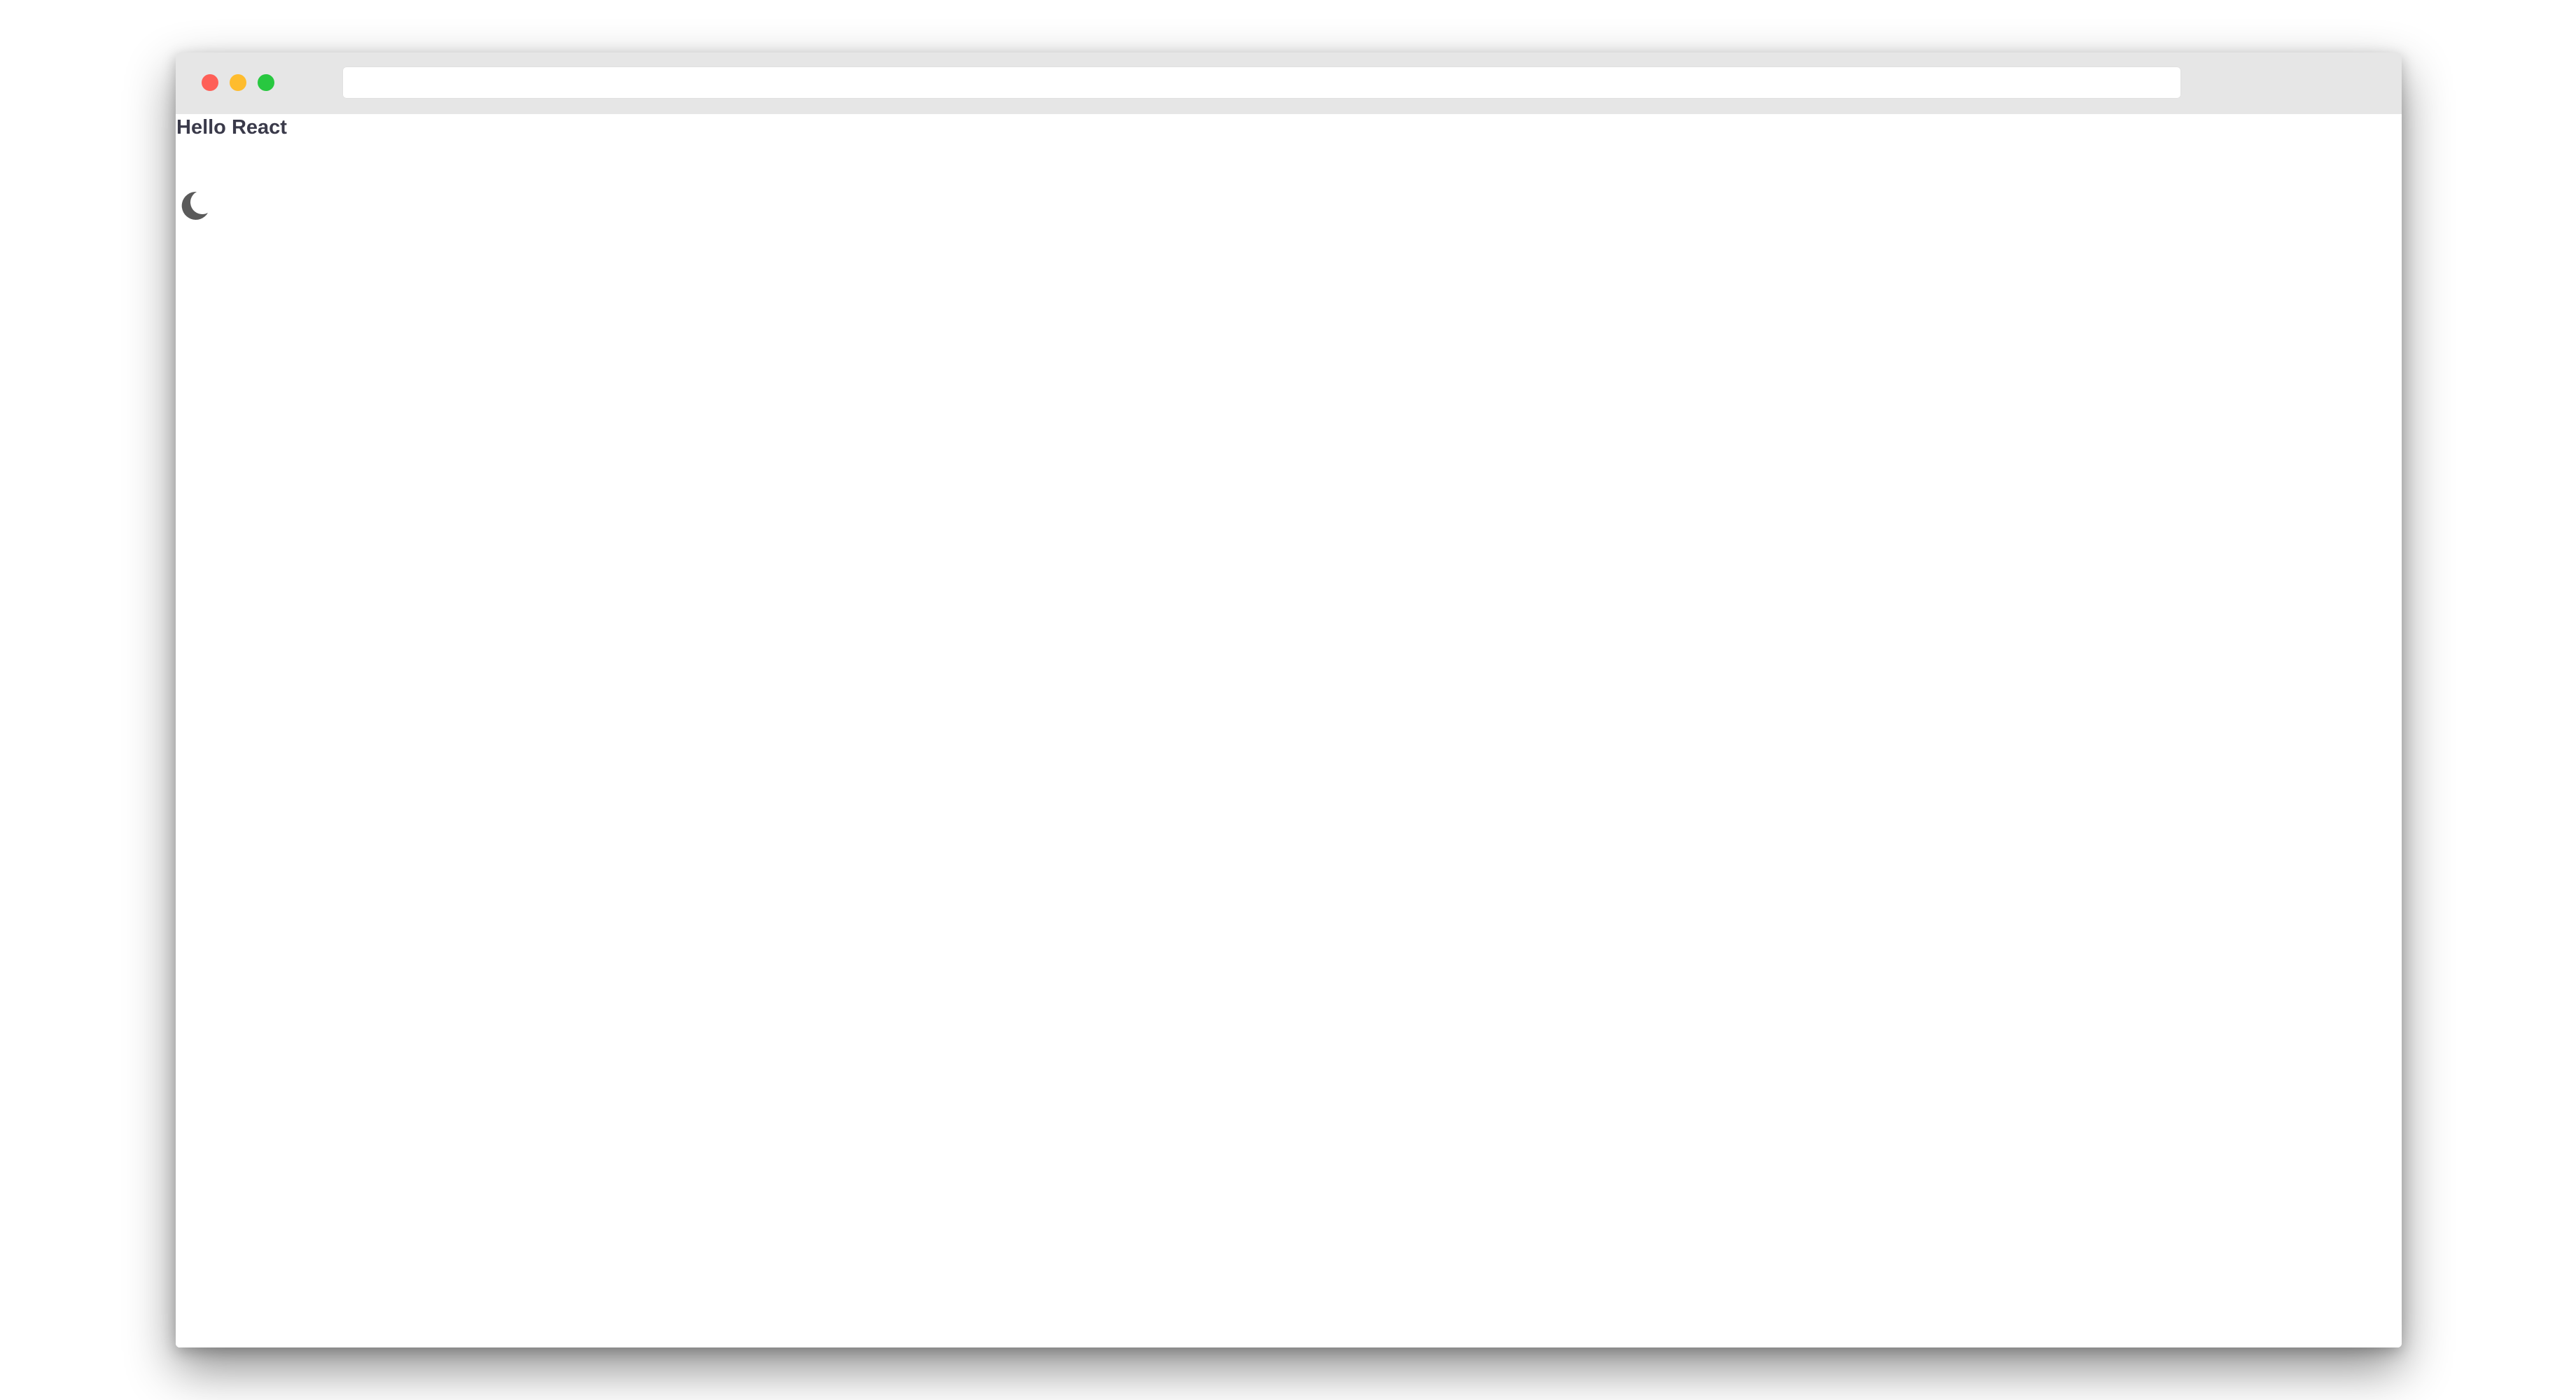  I want to click on maximize-window-button, so click(266, 82).